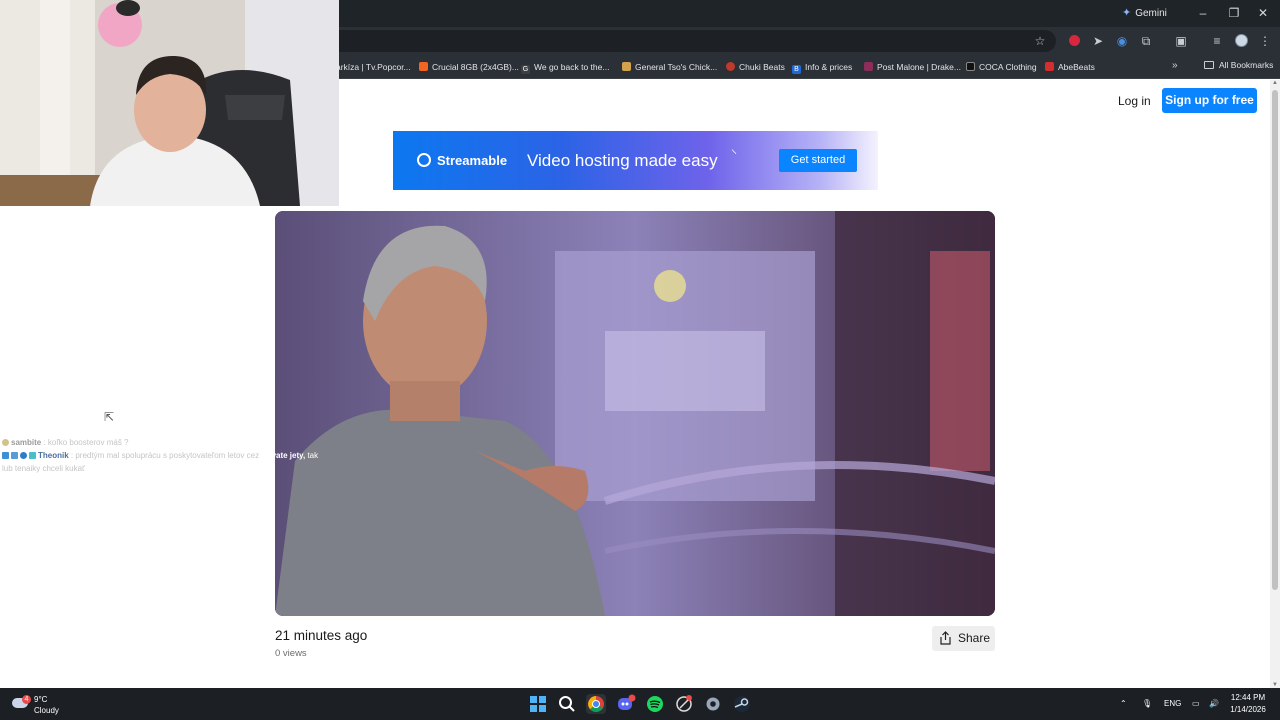  I want to click on weather-widget: 4 9°C Cloudy, so click(42, 704).